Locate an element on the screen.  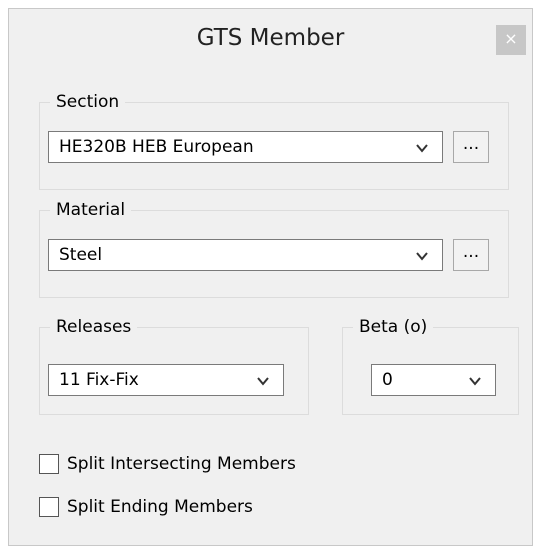
close-icon: × is located at coordinates (511, 38).